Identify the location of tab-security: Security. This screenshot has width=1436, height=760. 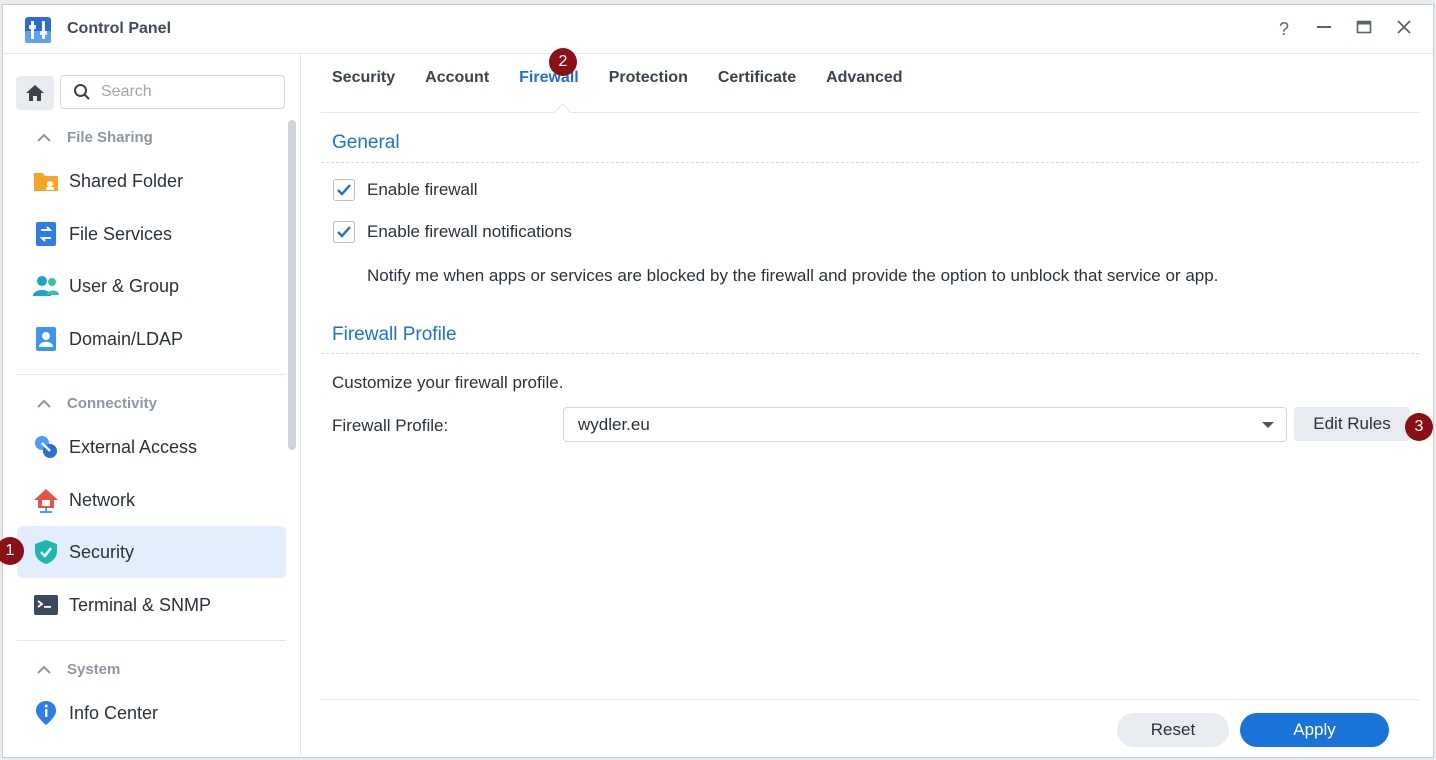
(363, 91).